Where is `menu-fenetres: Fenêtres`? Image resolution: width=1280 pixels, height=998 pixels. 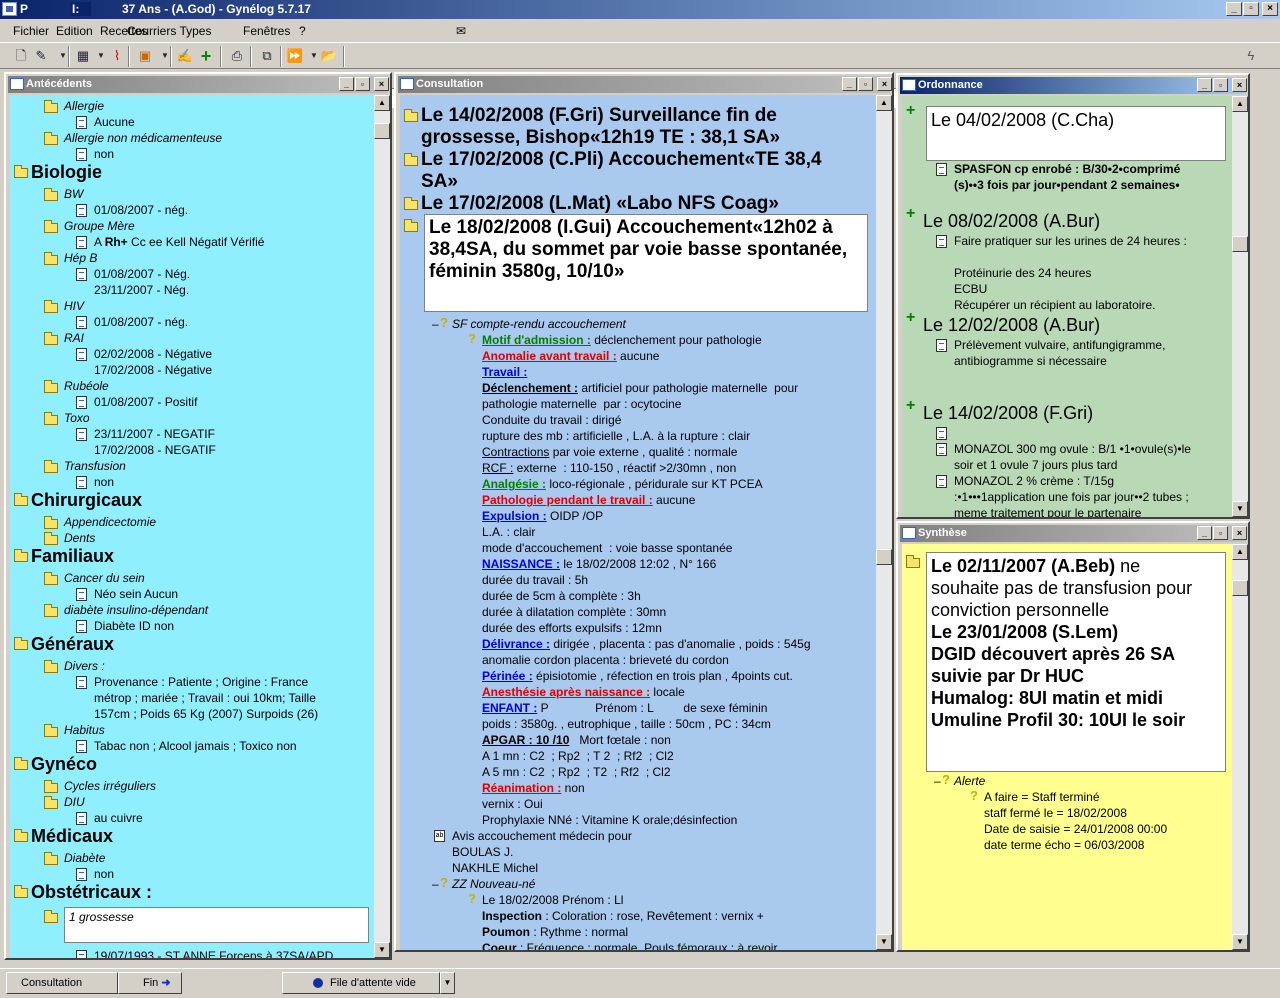
menu-fenetres: Fenêtres is located at coordinates (266, 31).